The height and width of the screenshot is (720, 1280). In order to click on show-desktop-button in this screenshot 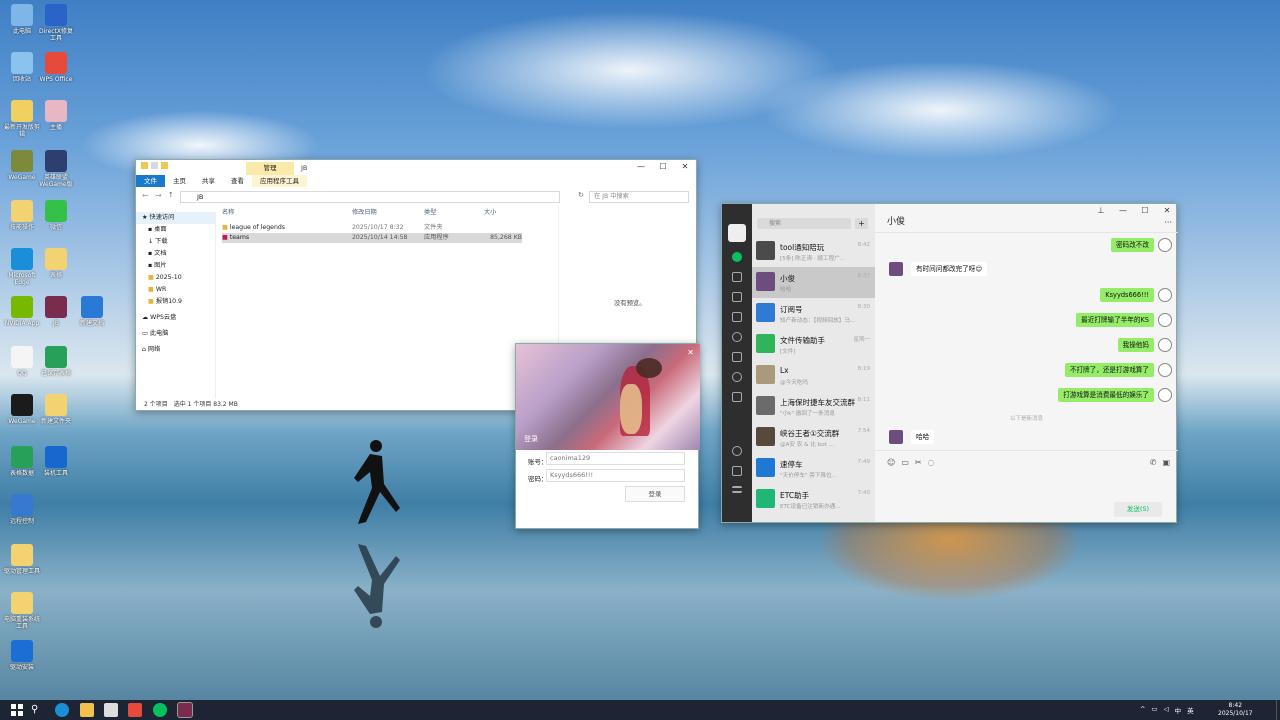, I will do `click(1278, 710)`.